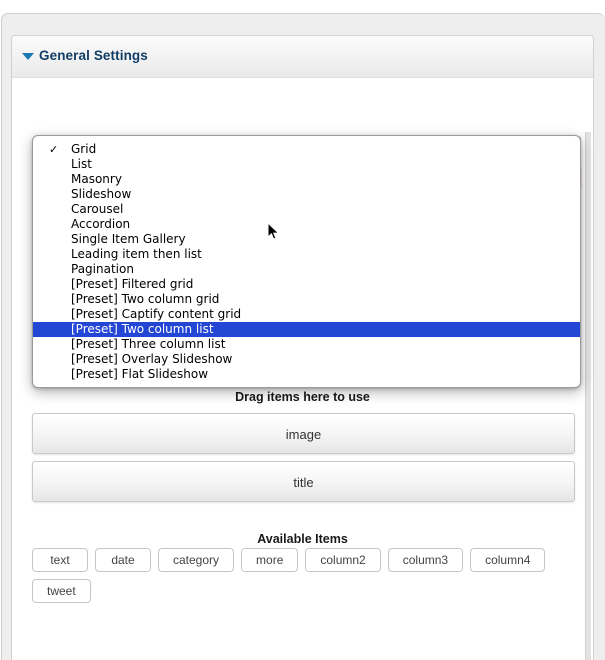  Describe the element at coordinates (132, 284) in the screenshot. I see `layout-option-label: [Preset] Filtered grid` at that location.